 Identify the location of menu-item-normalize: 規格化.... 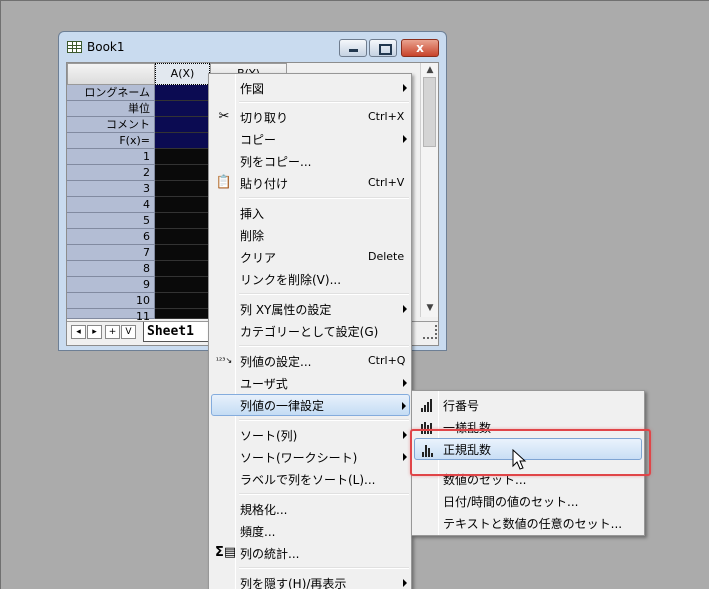
(310, 509).